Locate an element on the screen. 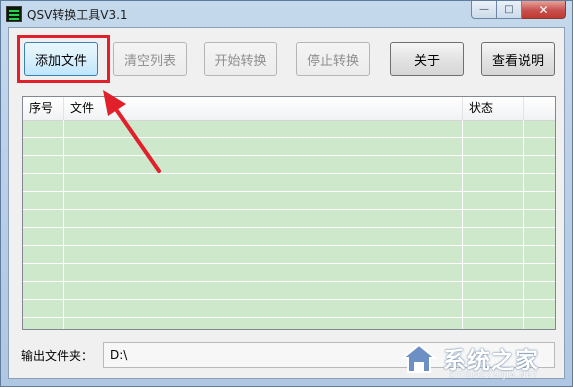 This screenshot has height=388, width=573. watermark-text: 系统之家 is located at coordinates (491, 361).